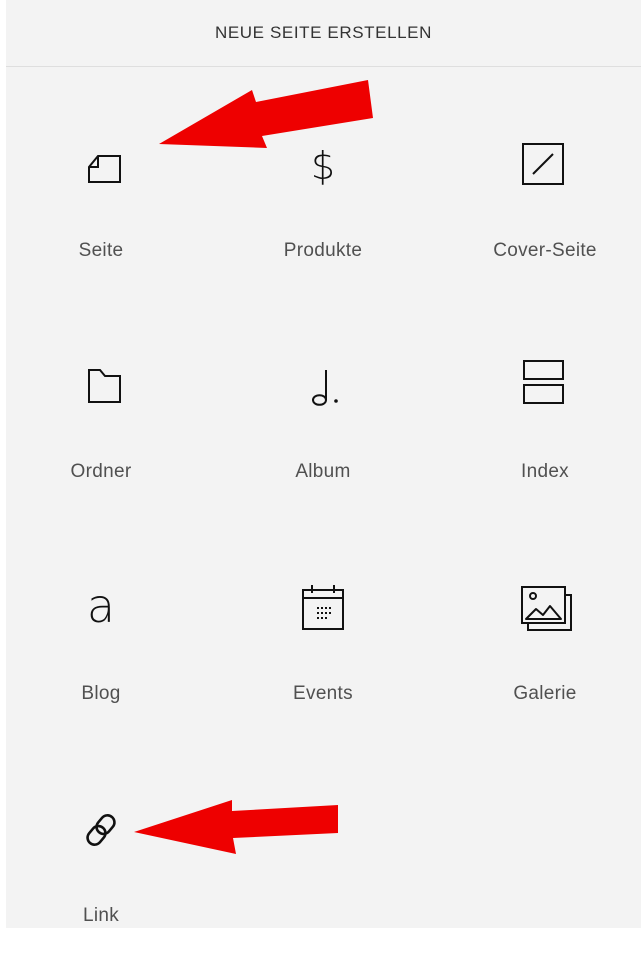 Image resolution: width=641 pixels, height=980 pixels. I want to click on tile-label: Blog, so click(101, 693).